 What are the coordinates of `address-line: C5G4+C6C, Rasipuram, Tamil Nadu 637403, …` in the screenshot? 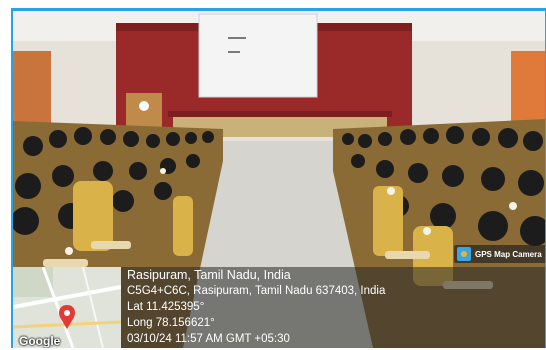 It's located at (256, 291).